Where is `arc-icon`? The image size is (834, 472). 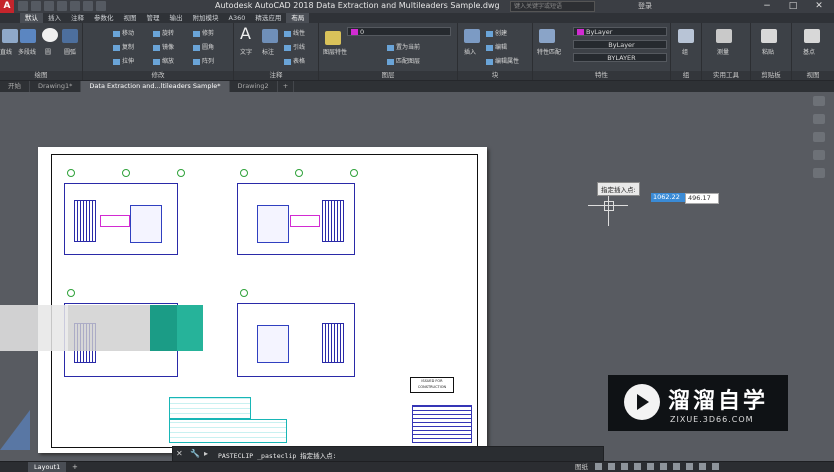 arc-icon is located at coordinates (70, 36).